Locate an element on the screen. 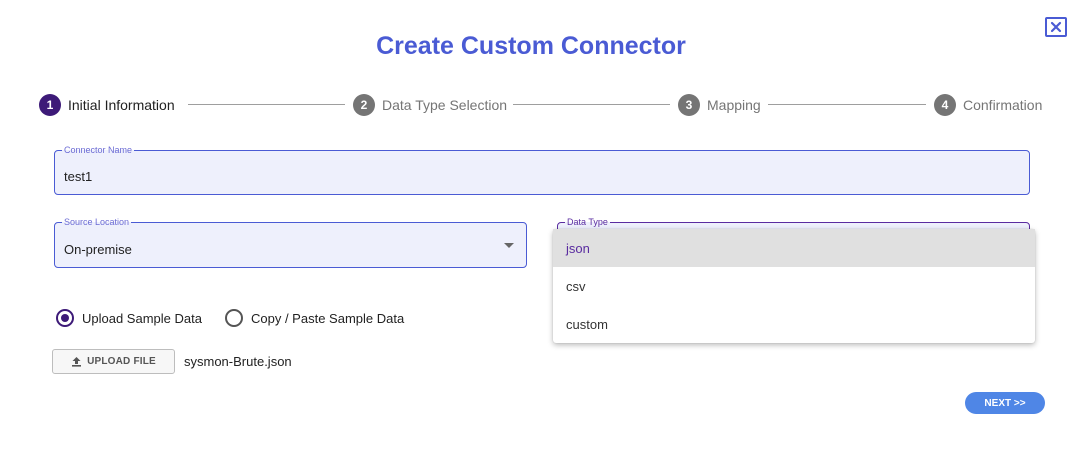 Image resolution: width=1074 pixels, height=459 pixels. step-label: Initial Information is located at coordinates (121, 105).